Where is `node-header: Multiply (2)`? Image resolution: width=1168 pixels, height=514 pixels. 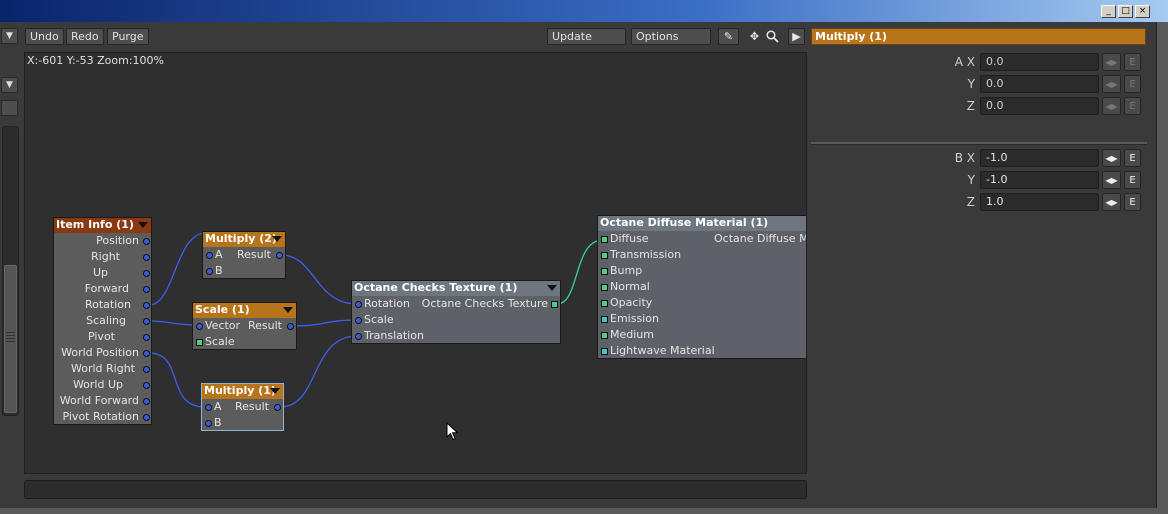
node-header: Multiply (2) is located at coordinates (244, 239).